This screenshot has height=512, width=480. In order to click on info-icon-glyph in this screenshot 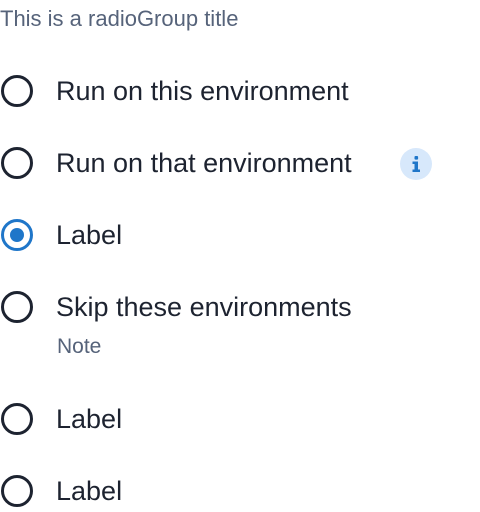, I will do `click(416, 164)`.